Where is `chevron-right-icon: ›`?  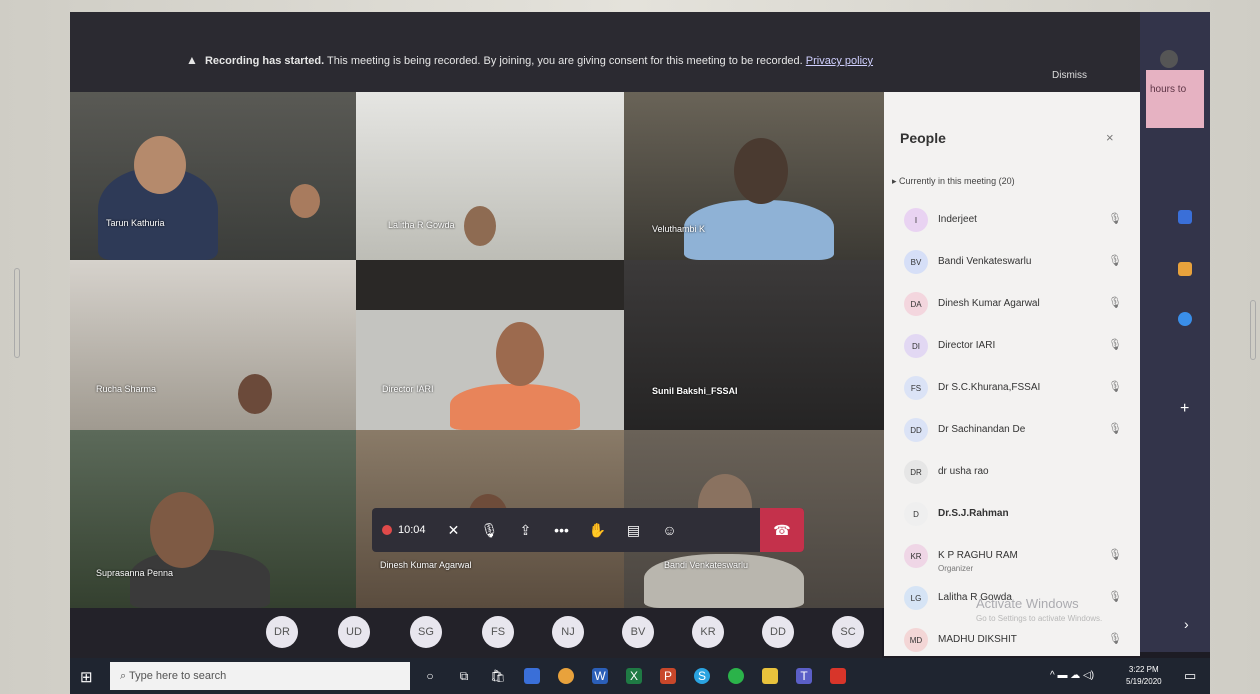
chevron-right-icon: › is located at coordinates (1186, 624).